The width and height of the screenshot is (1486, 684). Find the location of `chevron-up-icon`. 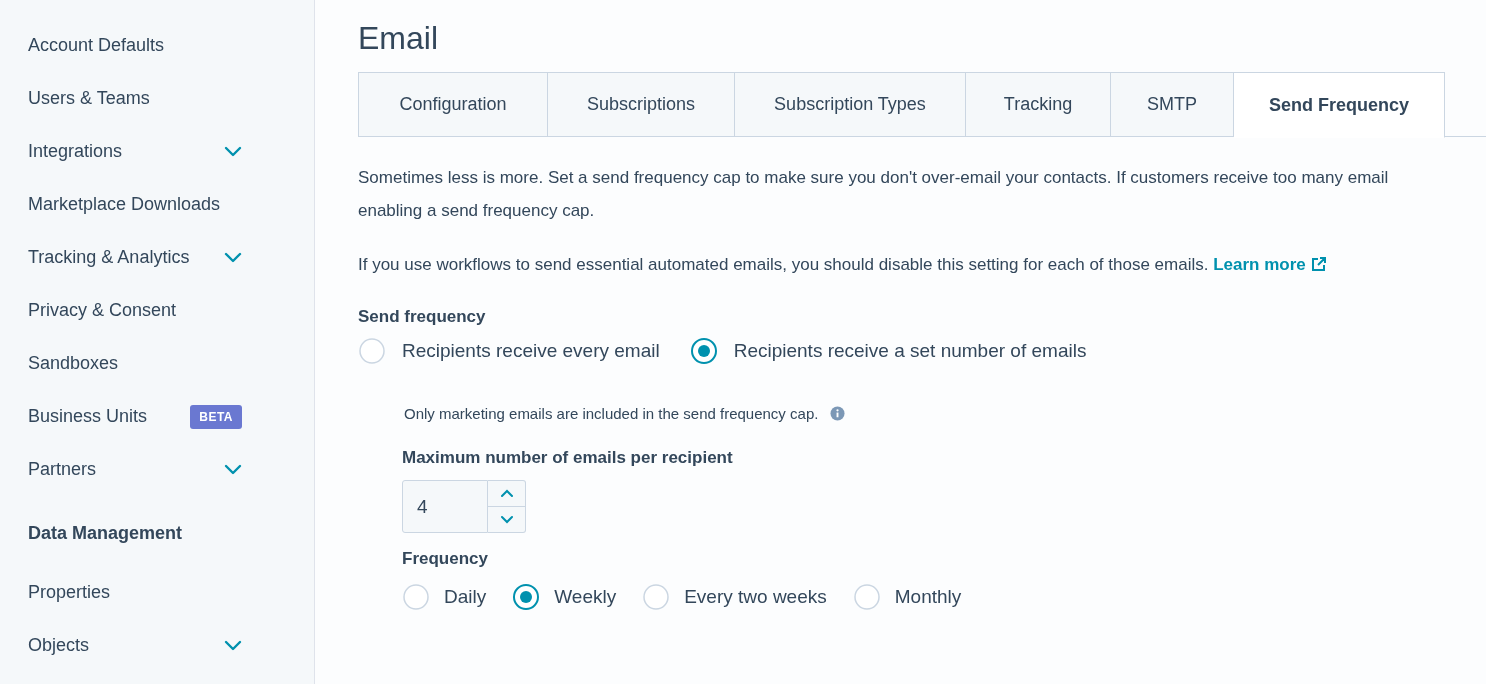

chevron-up-icon is located at coordinates (506, 493).